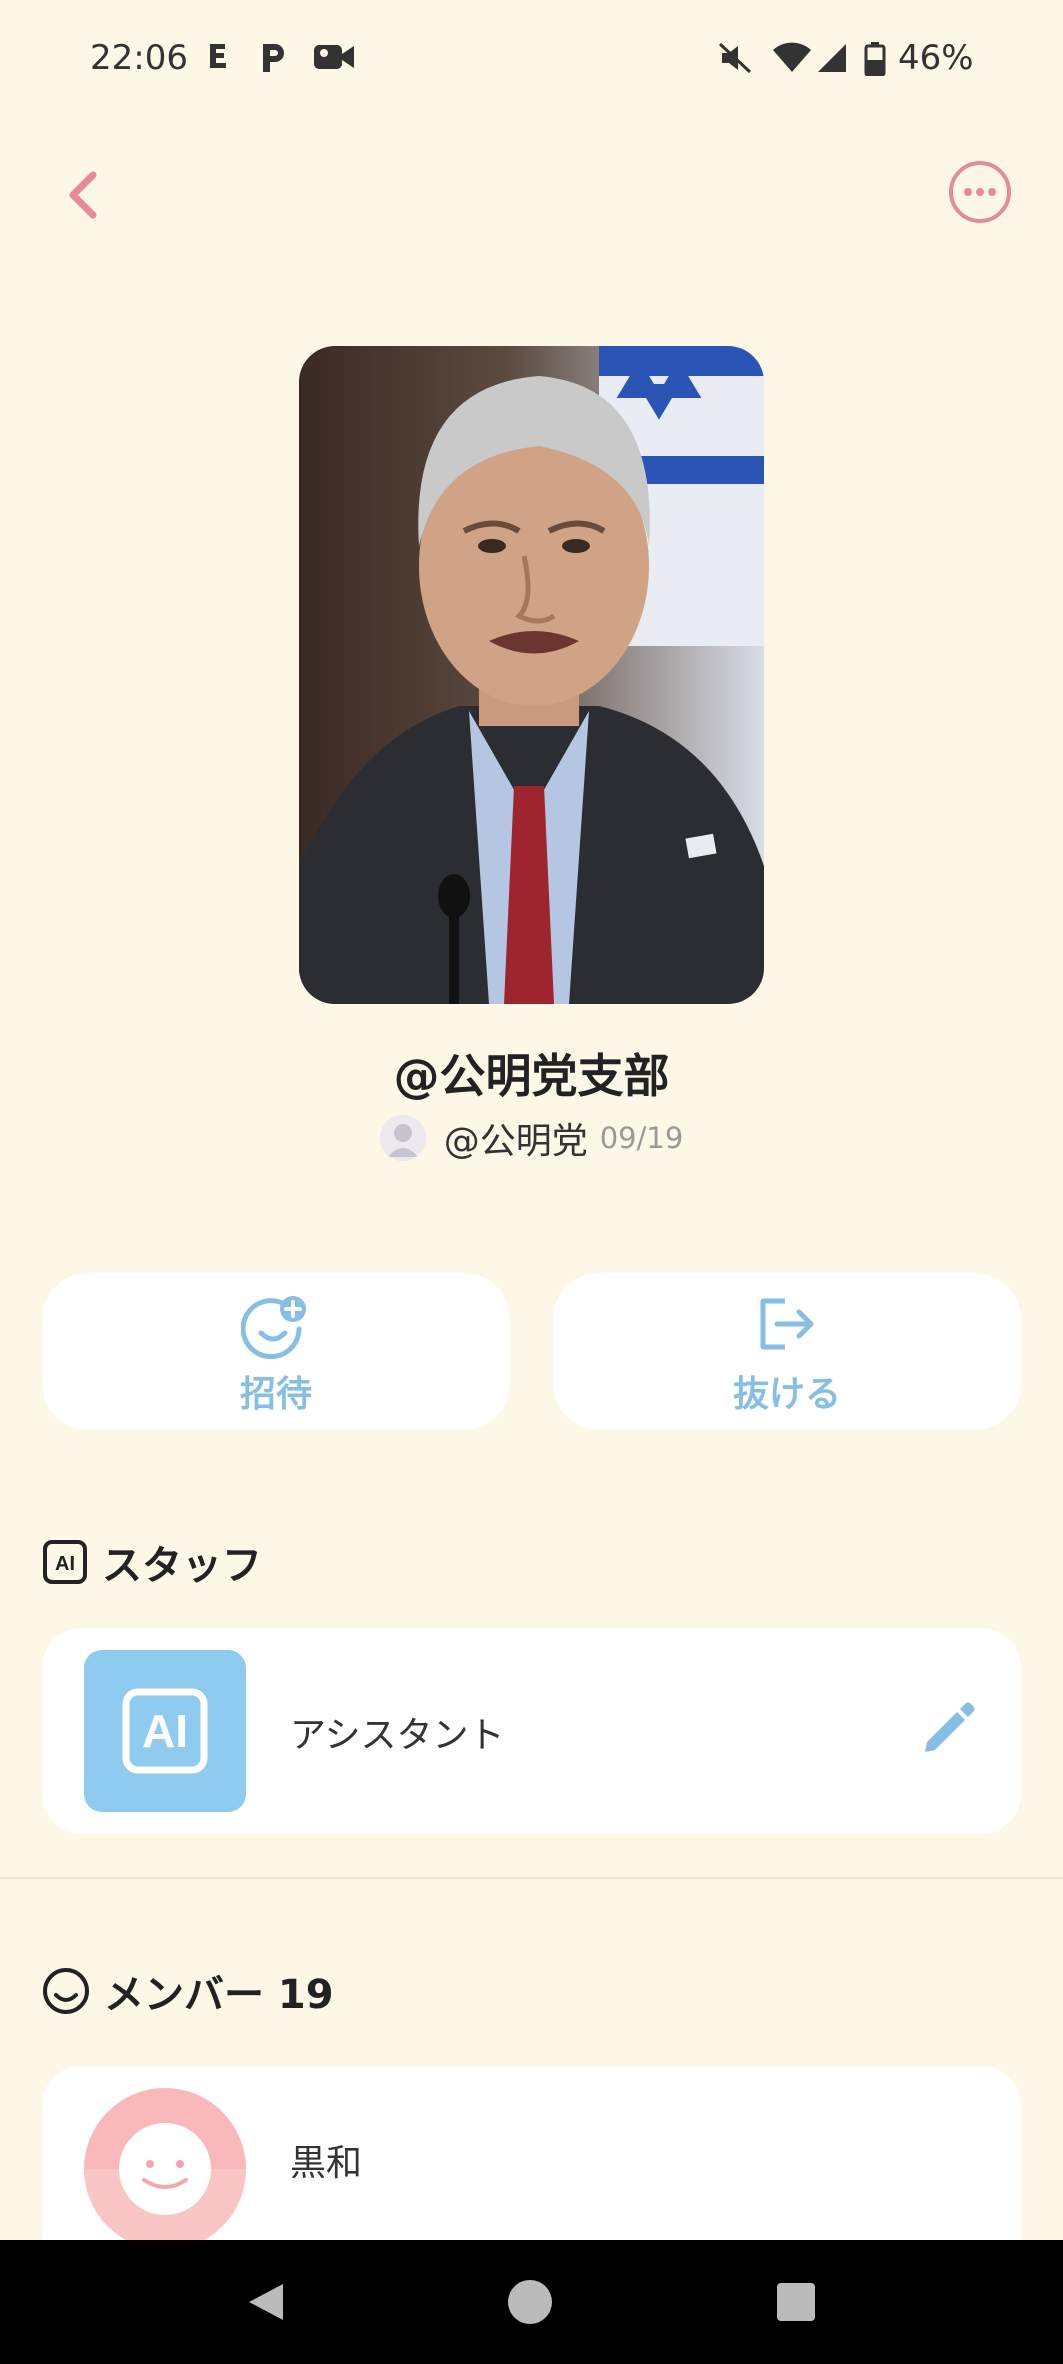 The width and height of the screenshot is (1063, 2364). What do you see at coordinates (531, 1731) in the screenshot?
I see `staff-item: AI アシスタント` at bounding box center [531, 1731].